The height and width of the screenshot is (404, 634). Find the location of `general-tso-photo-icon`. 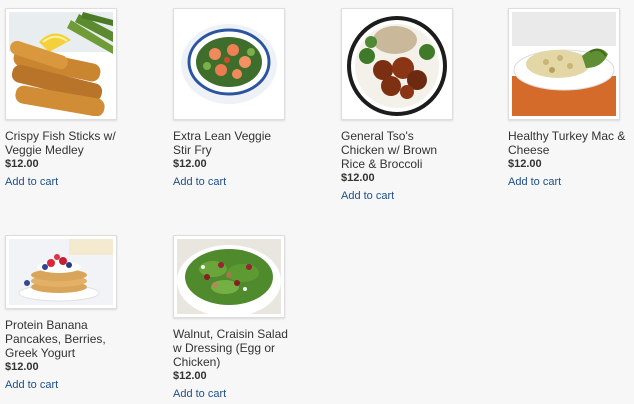

general-tso-photo-icon is located at coordinates (397, 64).